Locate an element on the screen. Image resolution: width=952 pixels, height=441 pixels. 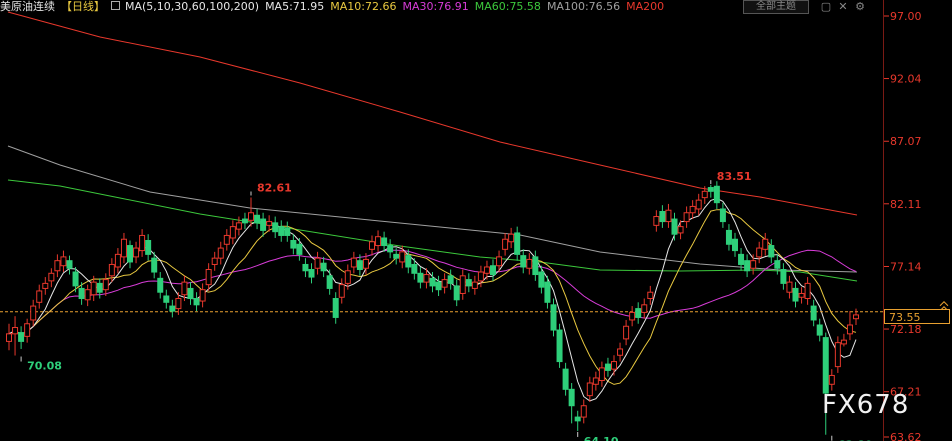
ma200-value: MA200 is located at coordinates (645, 6).